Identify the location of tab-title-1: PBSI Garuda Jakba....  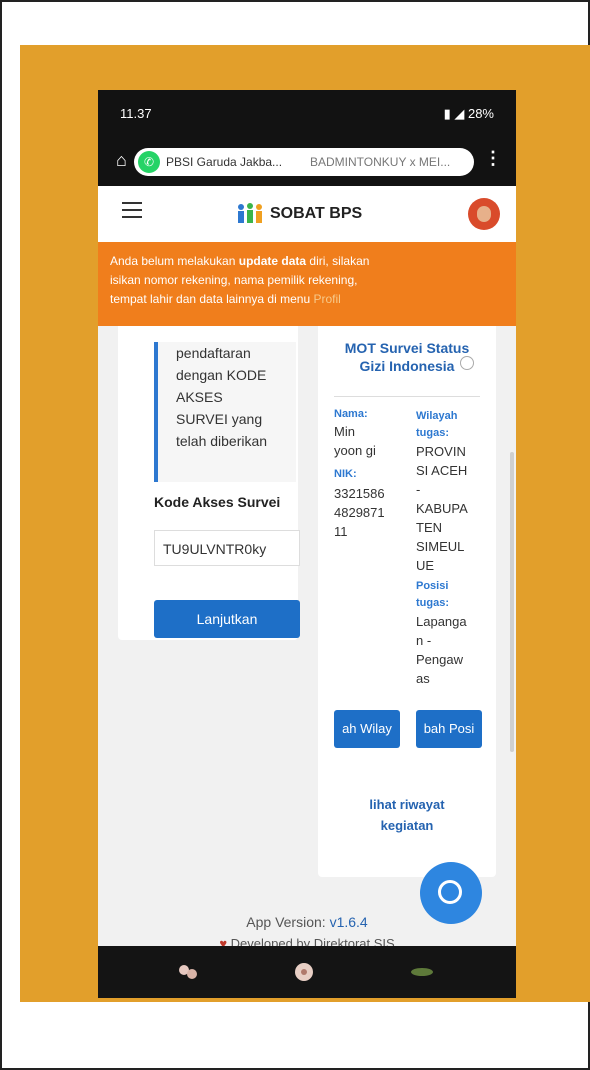
(224, 162).